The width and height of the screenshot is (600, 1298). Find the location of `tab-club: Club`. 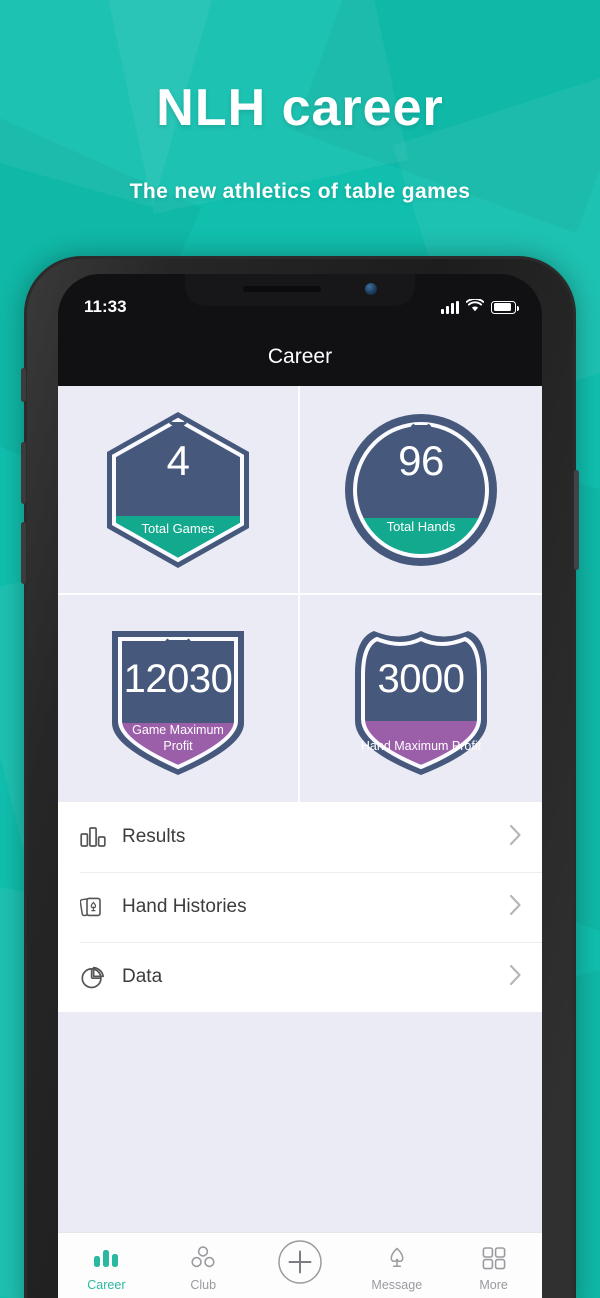

tab-club: Club is located at coordinates (203, 1267).